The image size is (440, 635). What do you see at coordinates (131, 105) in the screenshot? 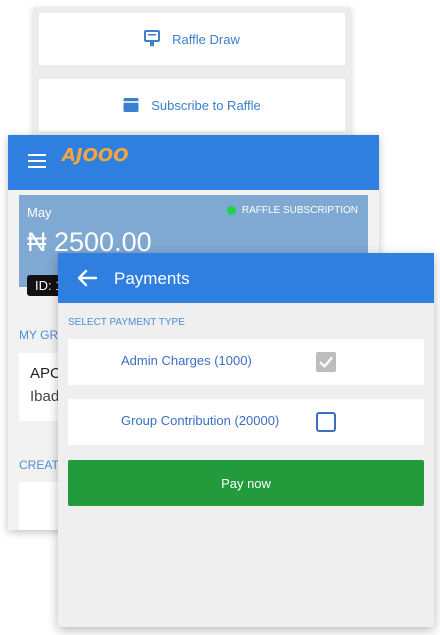
I see `card-icon` at bounding box center [131, 105].